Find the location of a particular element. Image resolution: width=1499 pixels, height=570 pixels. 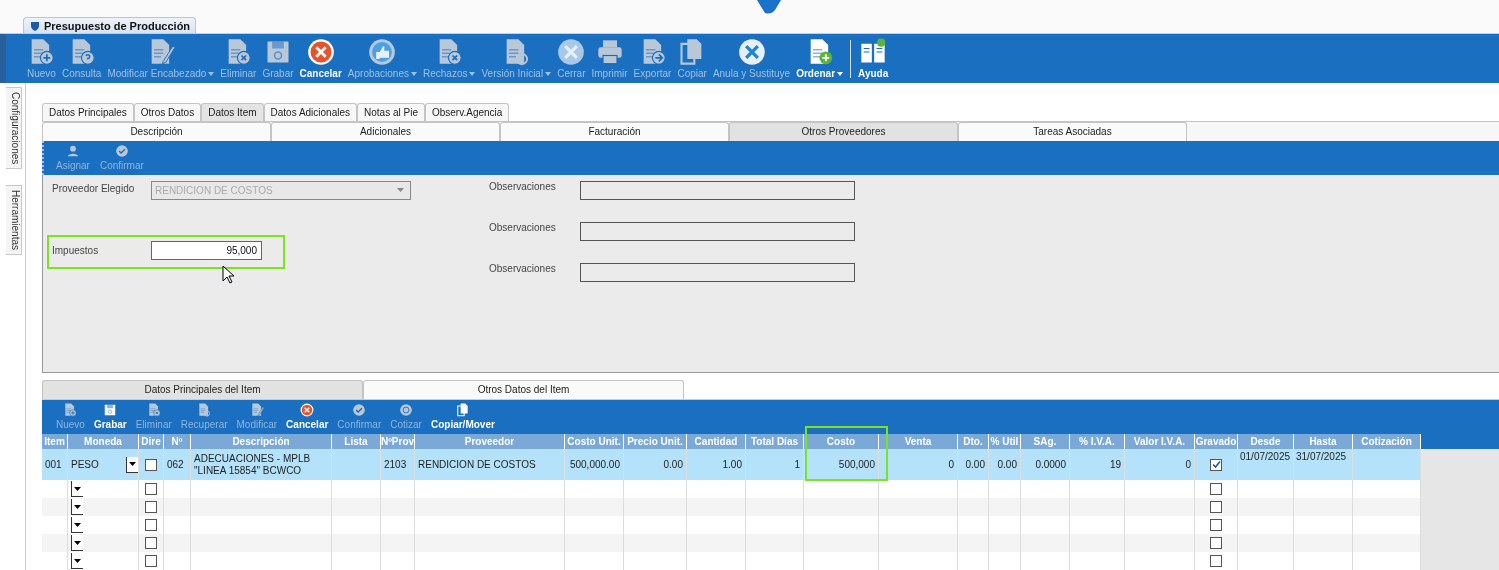

tab: Otros Datos del Item is located at coordinates (523, 389).